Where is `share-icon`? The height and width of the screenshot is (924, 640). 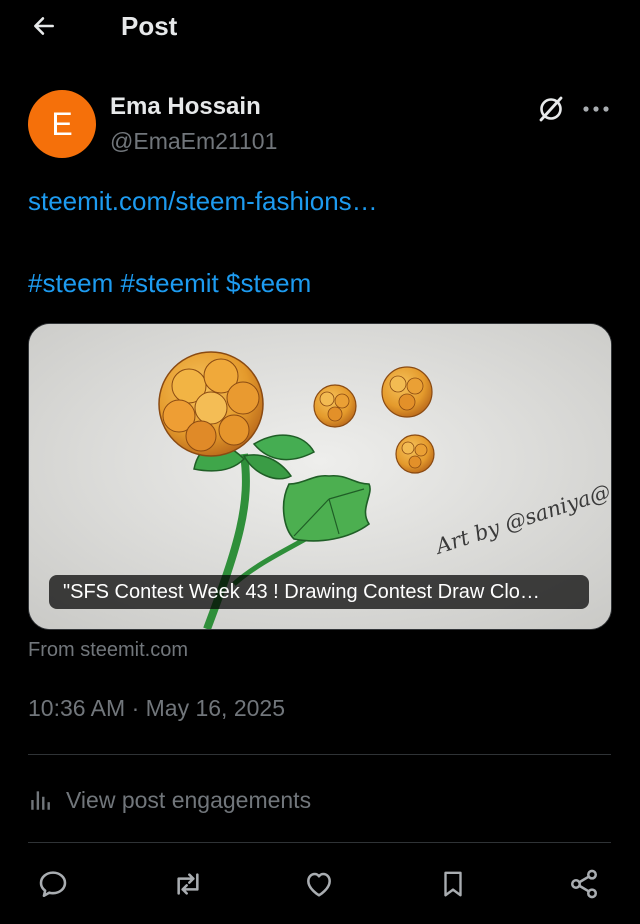 share-icon is located at coordinates (584, 884).